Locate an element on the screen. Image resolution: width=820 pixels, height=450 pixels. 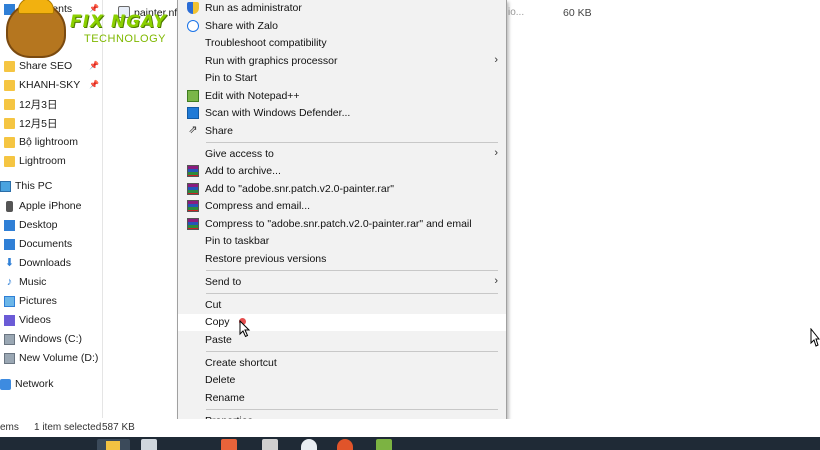
nav-item-network: Network is located at coordinates (27, 384).